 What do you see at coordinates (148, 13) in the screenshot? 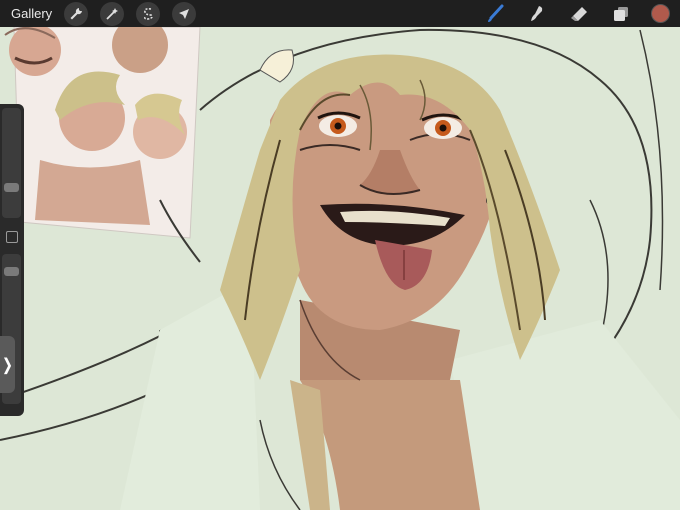
I see `selection-icon` at bounding box center [148, 13].